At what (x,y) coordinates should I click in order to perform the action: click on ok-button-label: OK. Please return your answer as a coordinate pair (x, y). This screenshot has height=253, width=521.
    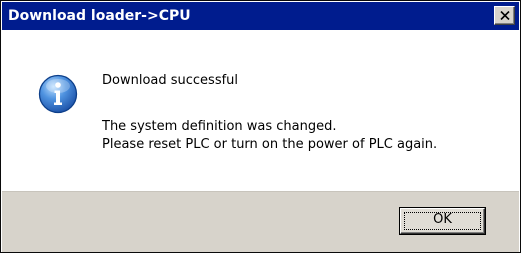
    Looking at the image, I should click on (442, 219).